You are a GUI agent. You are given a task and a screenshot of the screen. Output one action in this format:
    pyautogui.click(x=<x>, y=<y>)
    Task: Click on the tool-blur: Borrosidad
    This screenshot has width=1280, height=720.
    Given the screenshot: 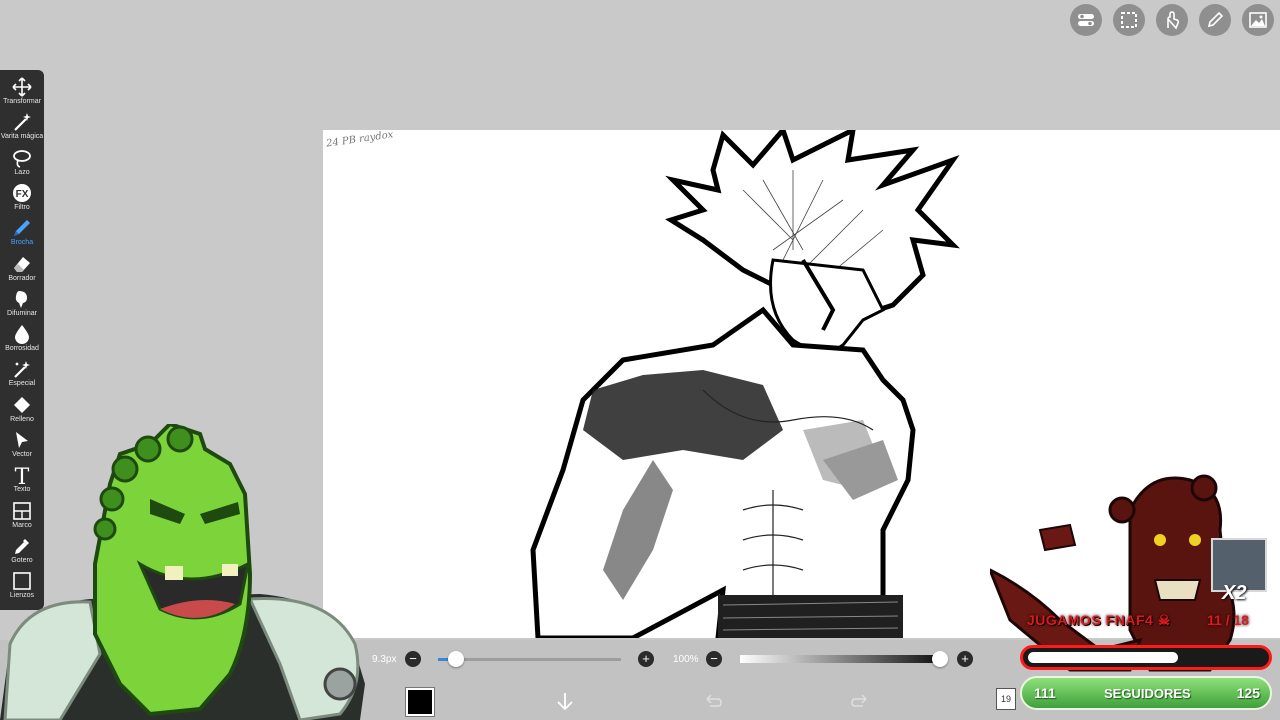 What is the action you would take?
    pyautogui.click(x=22, y=340)
    